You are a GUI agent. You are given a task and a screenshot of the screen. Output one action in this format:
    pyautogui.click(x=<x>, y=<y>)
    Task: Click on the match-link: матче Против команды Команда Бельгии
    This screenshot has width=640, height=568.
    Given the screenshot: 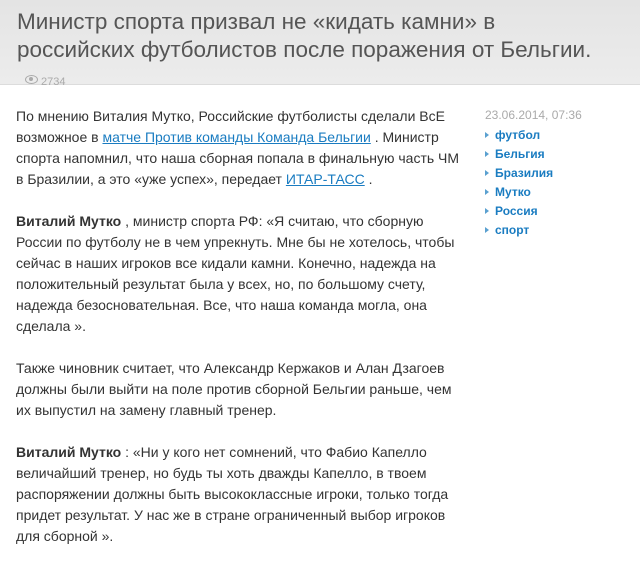 What is the action you would take?
    pyautogui.click(x=236, y=137)
    